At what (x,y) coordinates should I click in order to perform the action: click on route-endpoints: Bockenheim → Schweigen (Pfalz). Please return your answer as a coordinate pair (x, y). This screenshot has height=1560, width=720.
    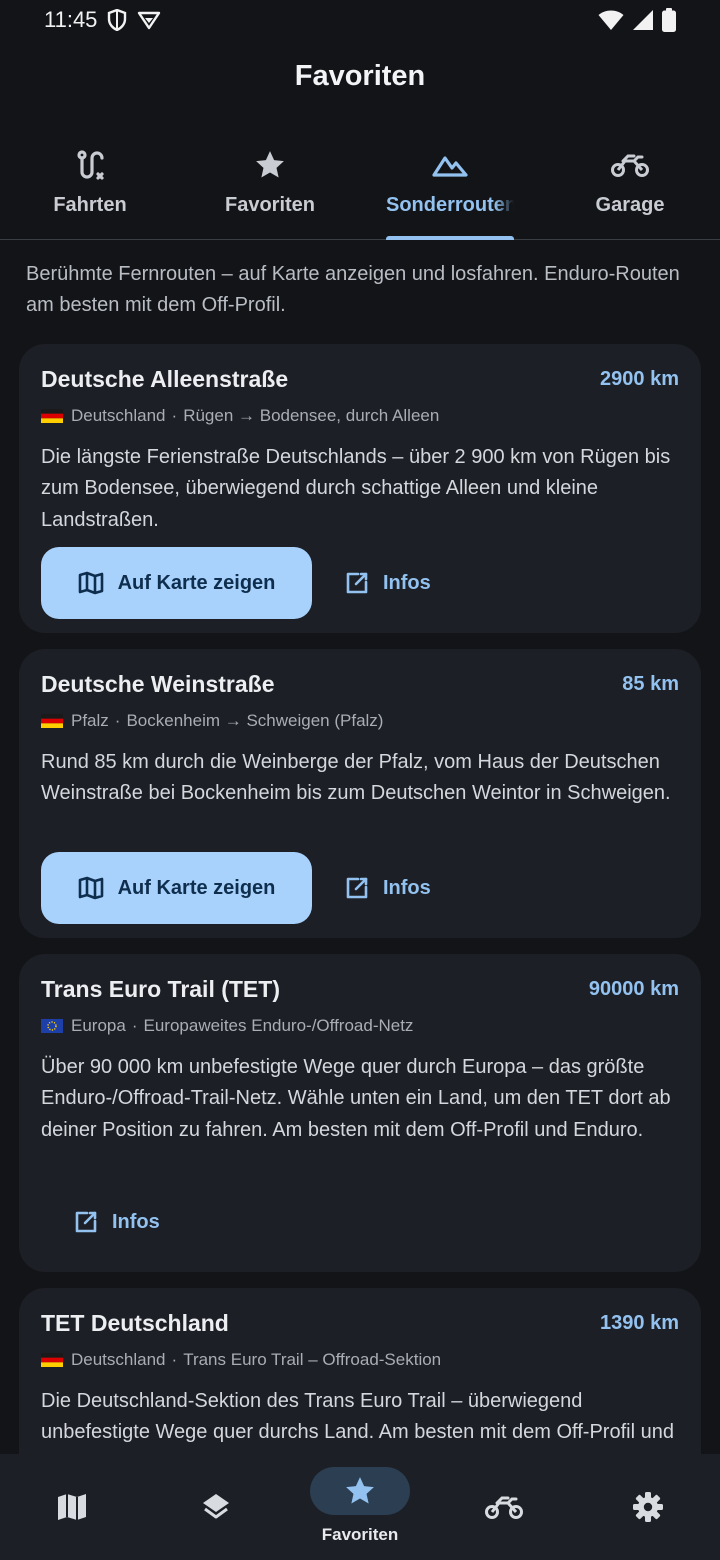
    Looking at the image, I should click on (255, 720).